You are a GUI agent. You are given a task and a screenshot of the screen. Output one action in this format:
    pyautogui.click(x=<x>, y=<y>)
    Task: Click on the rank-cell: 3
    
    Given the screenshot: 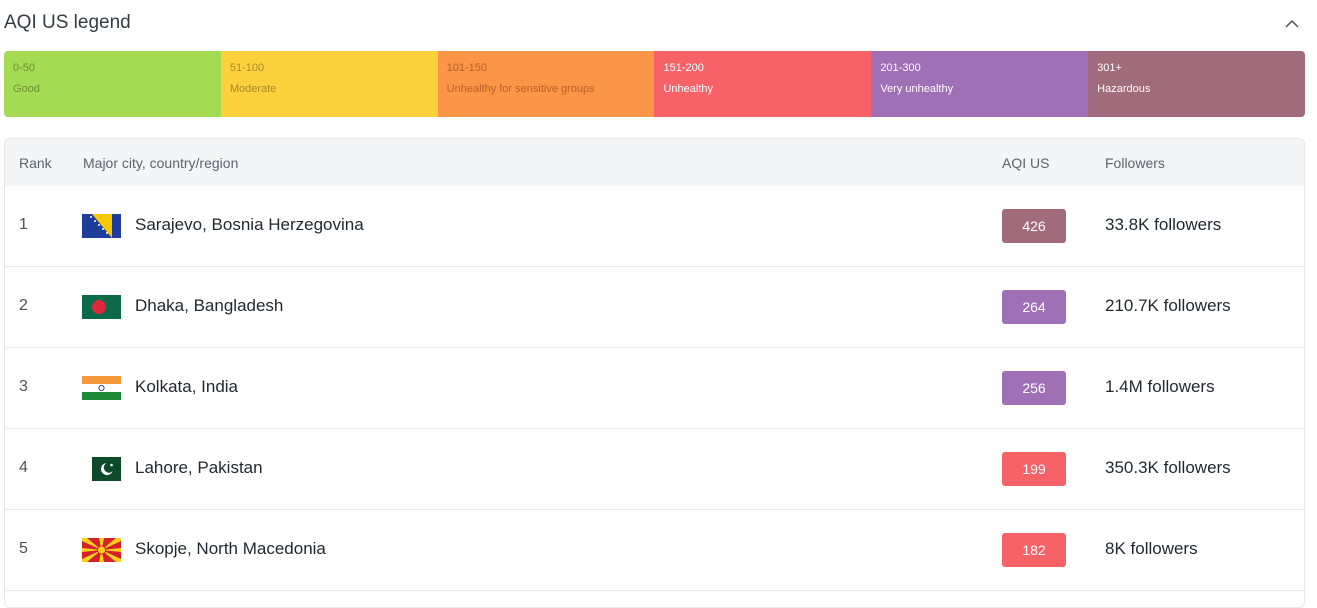 What is the action you would take?
    pyautogui.click(x=23, y=386)
    